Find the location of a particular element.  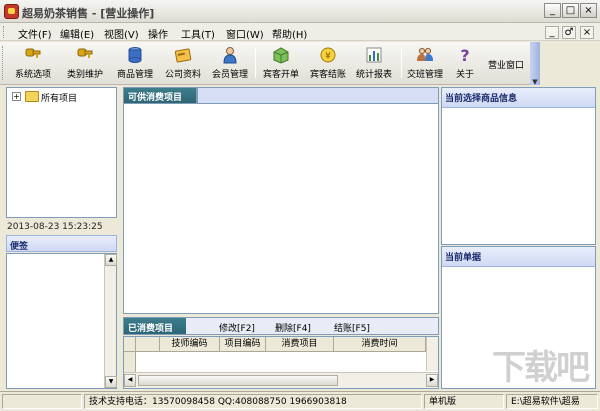

watermark: 下载吧 is located at coordinates (541, 368).